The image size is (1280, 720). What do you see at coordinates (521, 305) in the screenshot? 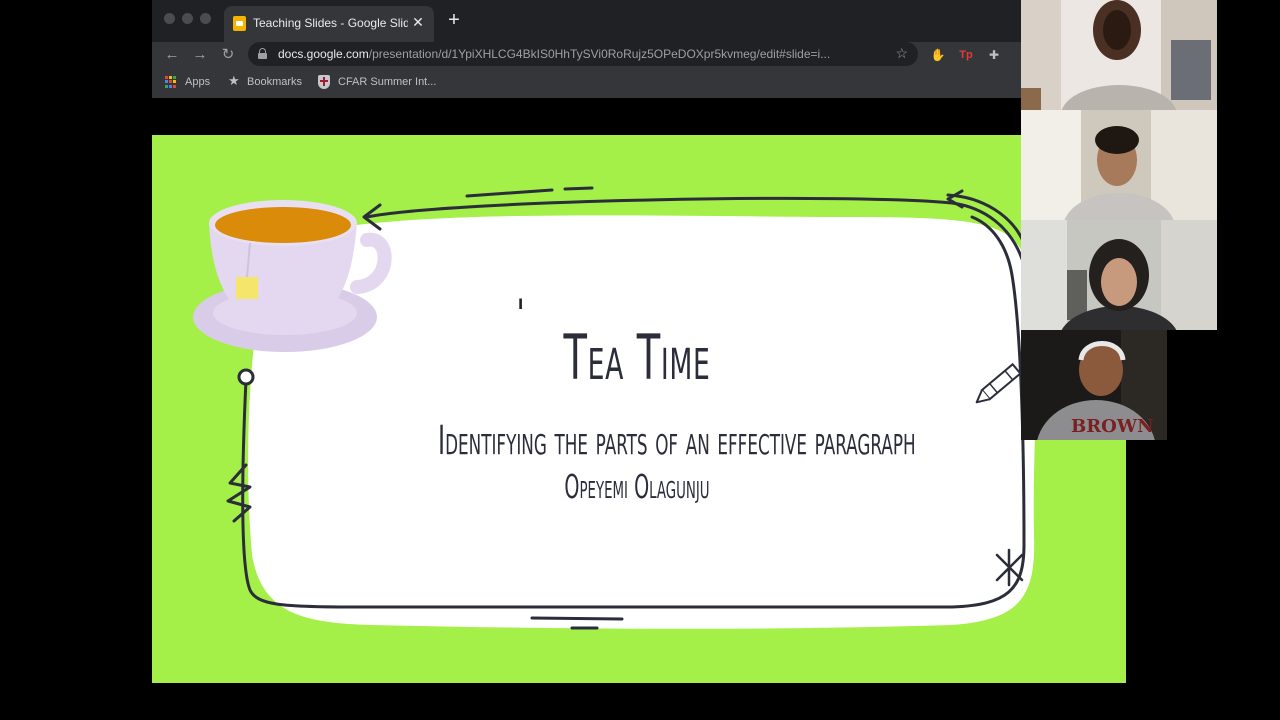
I see `text-cursor-icon: I` at bounding box center [521, 305].